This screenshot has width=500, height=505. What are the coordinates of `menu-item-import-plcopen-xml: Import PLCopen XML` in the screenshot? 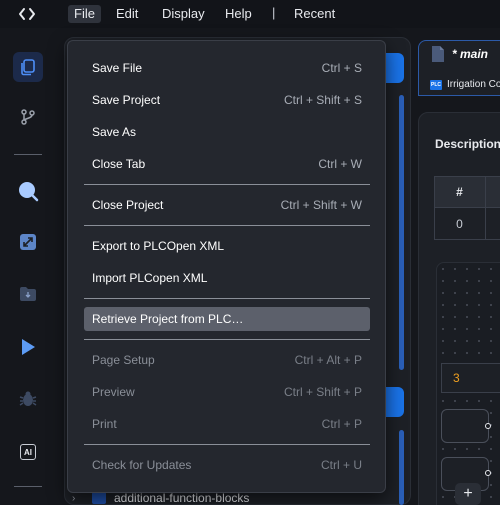 It's located at (227, 278).